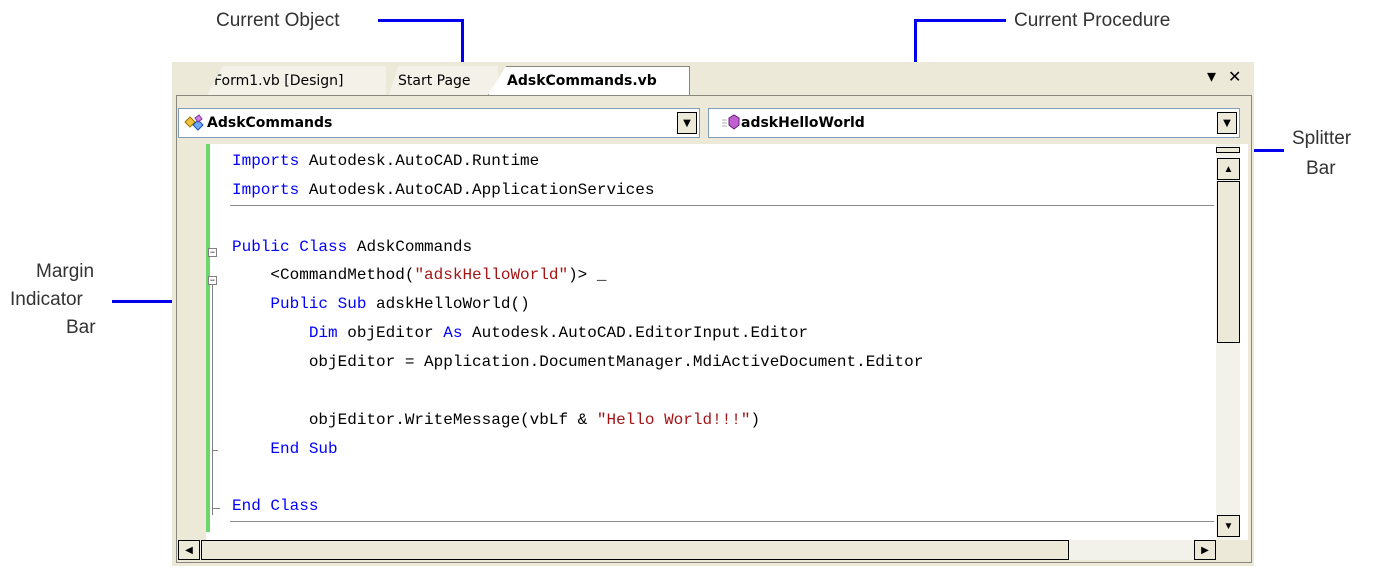  I want to click on outline-line, so click(212, 400).